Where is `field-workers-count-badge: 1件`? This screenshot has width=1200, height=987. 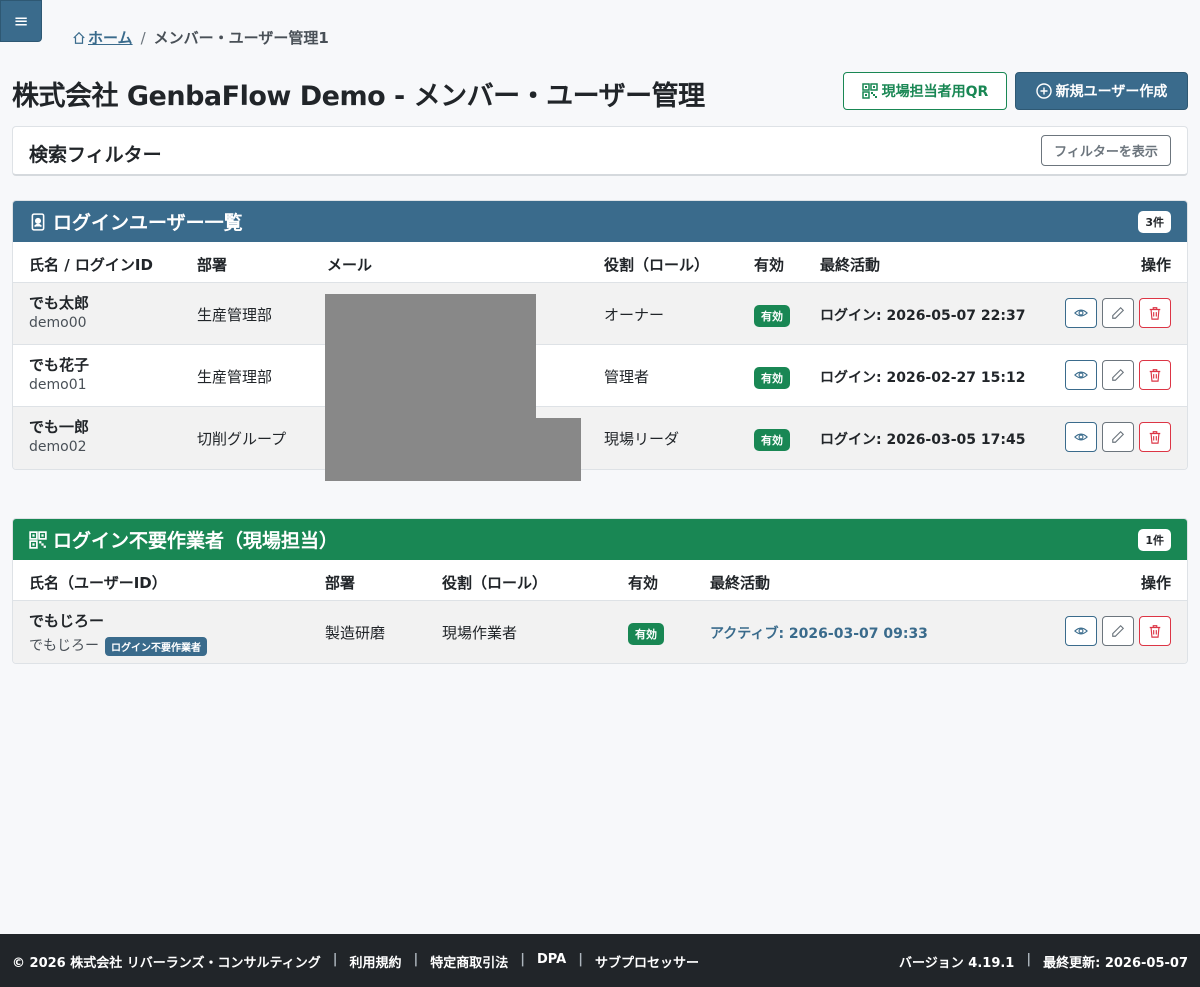
field-workers-count-badge: 1件 is located at coordinates (1154, 540).